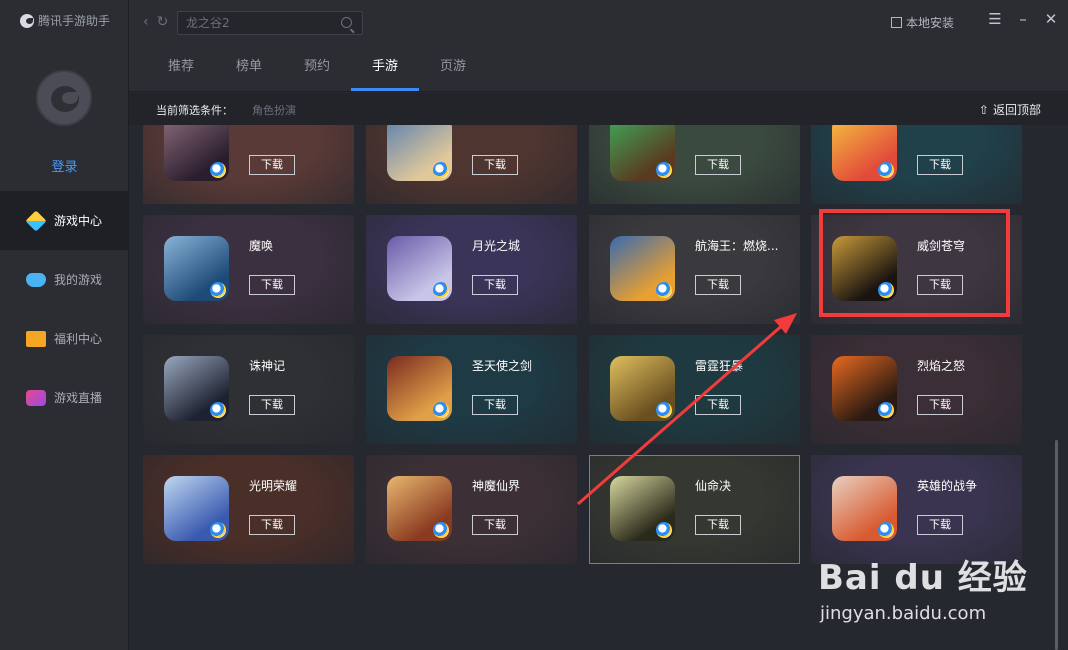  Describe the element at coordinates (78, 221) in the screenshot. I see `sidebar-item-label: 游戏中心` at that location.